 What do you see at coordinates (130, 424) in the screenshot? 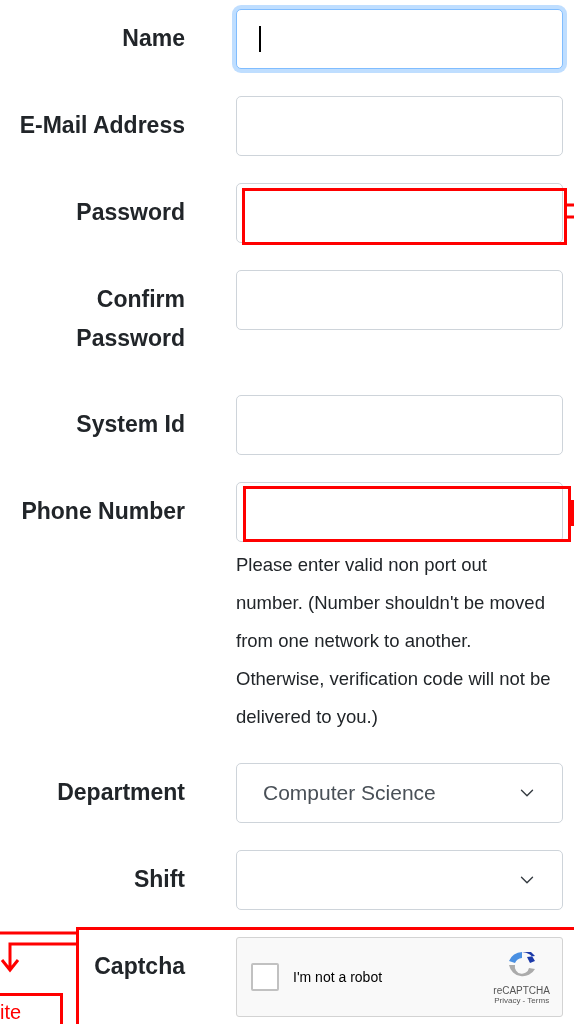
I see `field-label: System Id` at bounding box center [130, 424].